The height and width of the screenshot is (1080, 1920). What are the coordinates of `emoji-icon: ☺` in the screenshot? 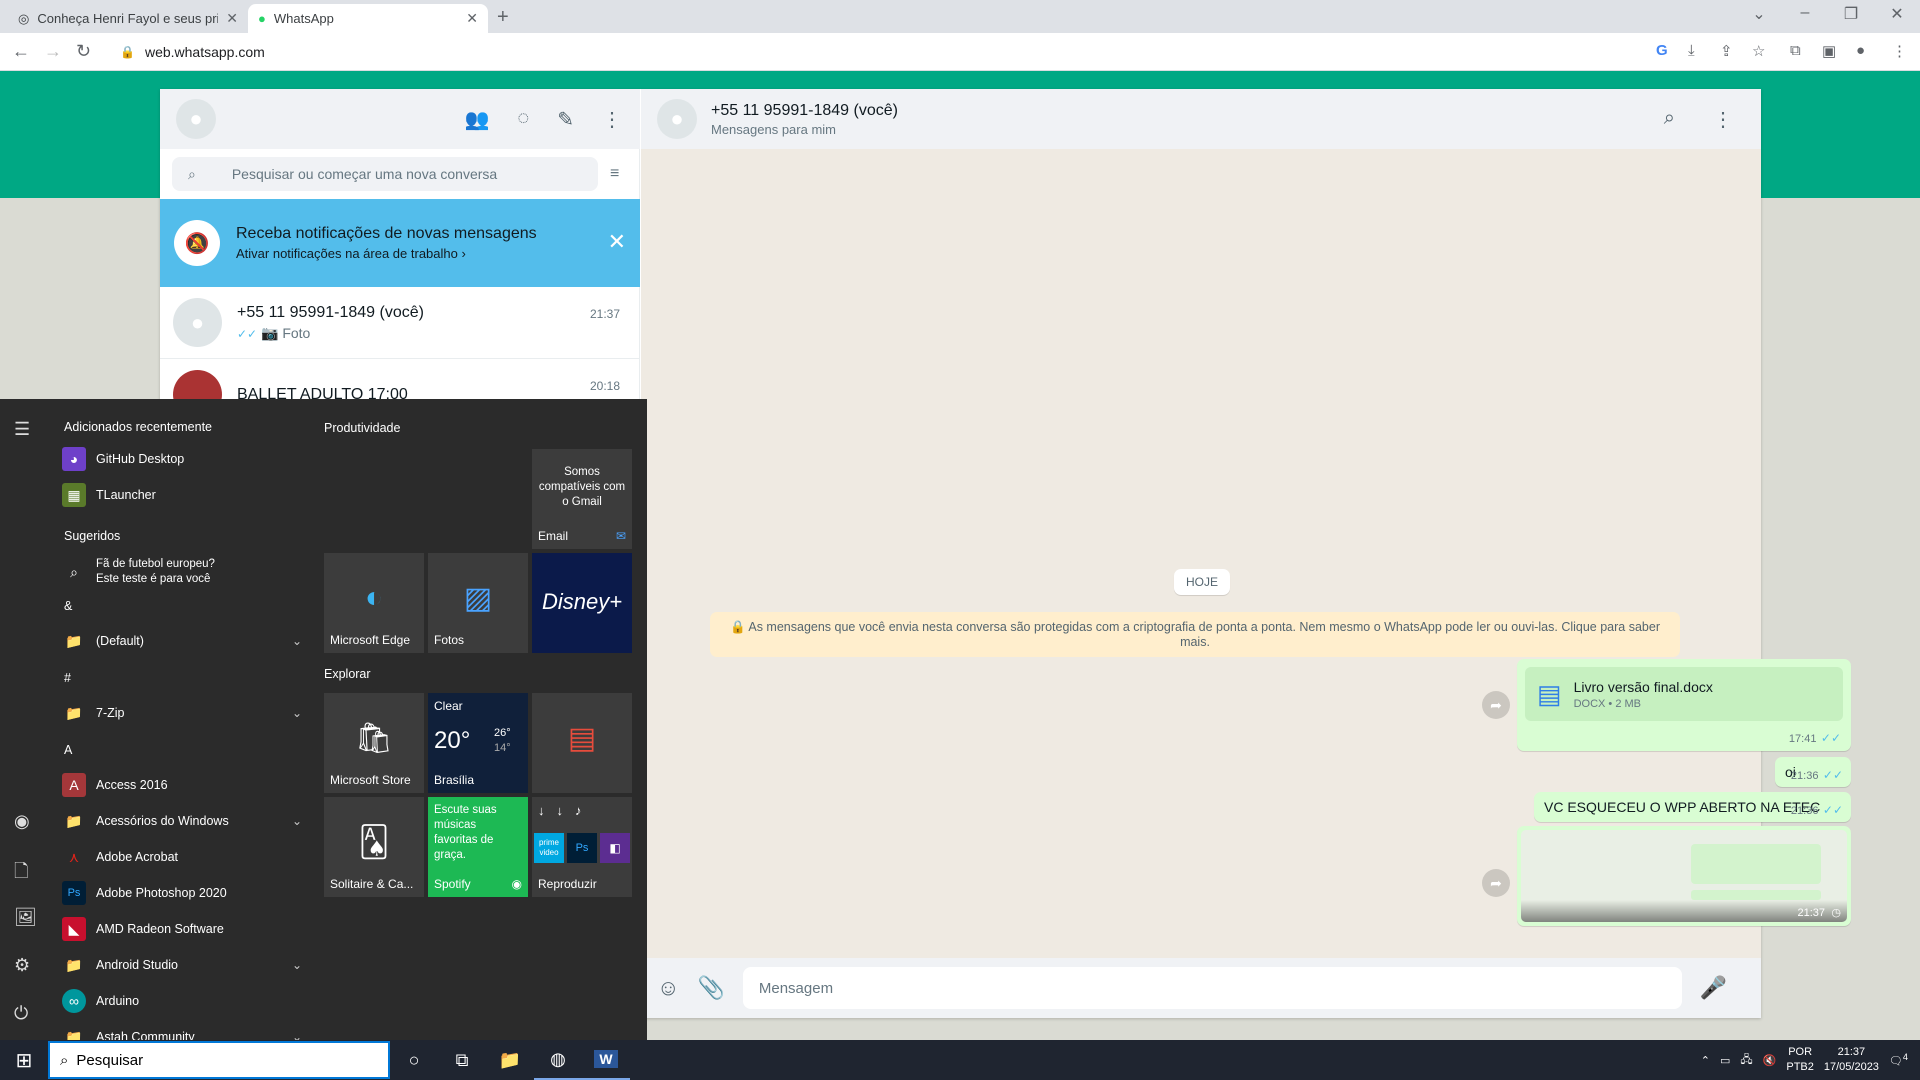 It's located at (668, 988).